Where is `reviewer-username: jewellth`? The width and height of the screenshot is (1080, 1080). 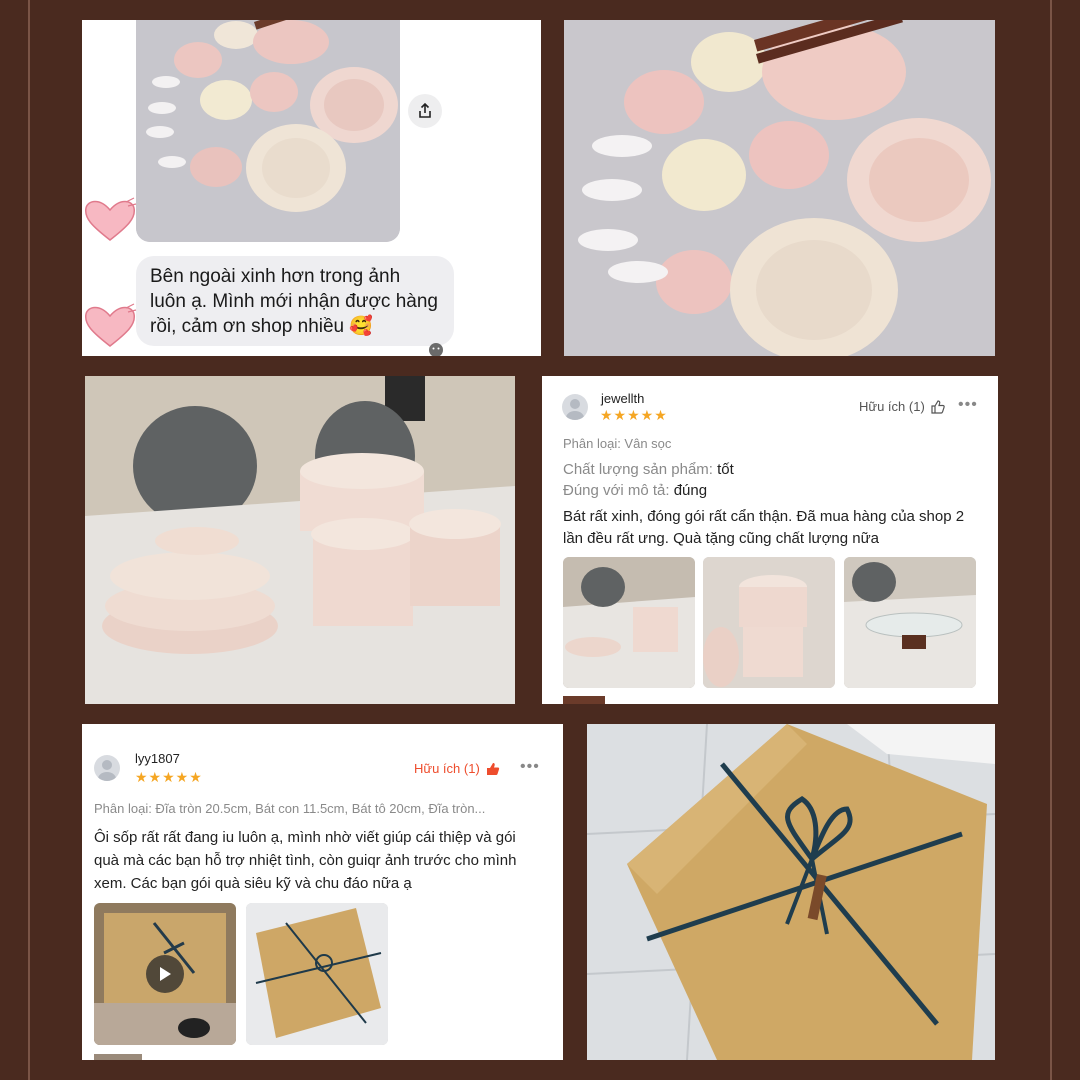
reviewer-username: jewellth is located at coordinates (622, 398).